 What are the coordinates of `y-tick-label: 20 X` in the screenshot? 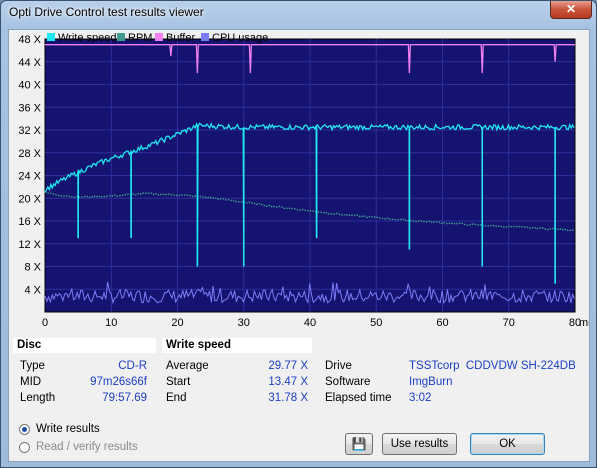 It's located at (29, 199).